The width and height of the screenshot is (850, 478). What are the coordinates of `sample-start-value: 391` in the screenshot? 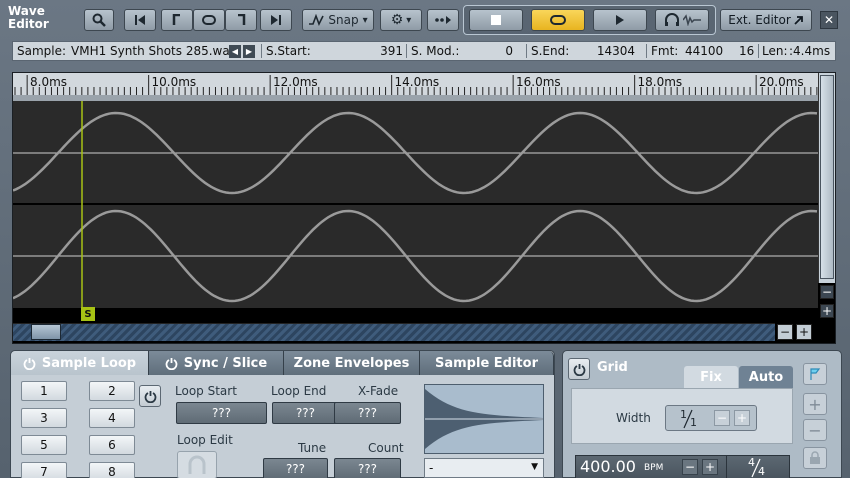 It's located at (382, 51).